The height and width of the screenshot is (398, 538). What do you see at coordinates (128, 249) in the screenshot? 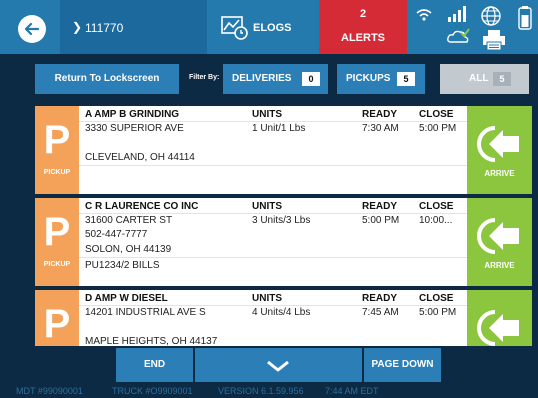
I see `stop-city: SOLON, OH 44139` at bounding box center [128, 249].